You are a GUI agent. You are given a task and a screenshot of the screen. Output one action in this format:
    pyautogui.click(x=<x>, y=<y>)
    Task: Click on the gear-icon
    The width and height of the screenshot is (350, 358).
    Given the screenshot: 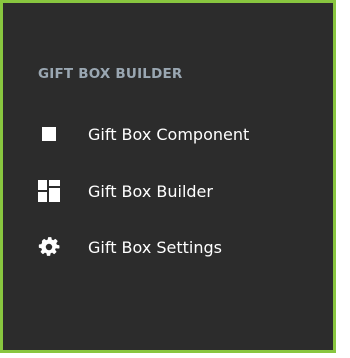 What is the action you would take?
    pyautogui.click(x=49, y=247)
    